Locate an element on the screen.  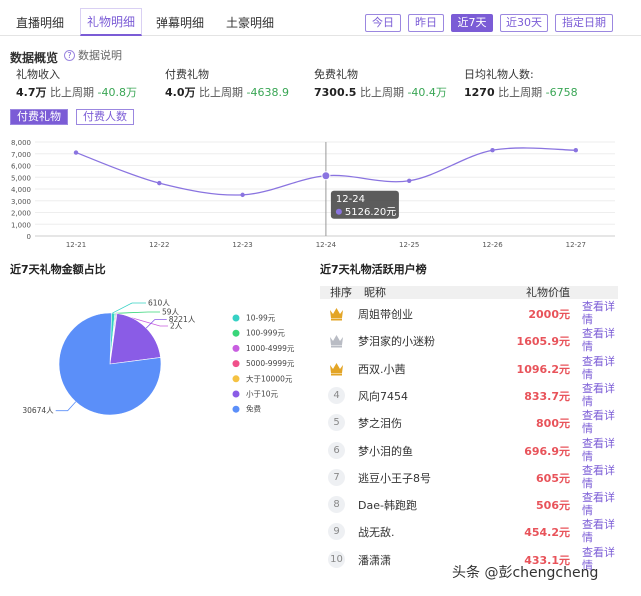
legend-label: 5000-9999元 is located at coordinates (270, 363).